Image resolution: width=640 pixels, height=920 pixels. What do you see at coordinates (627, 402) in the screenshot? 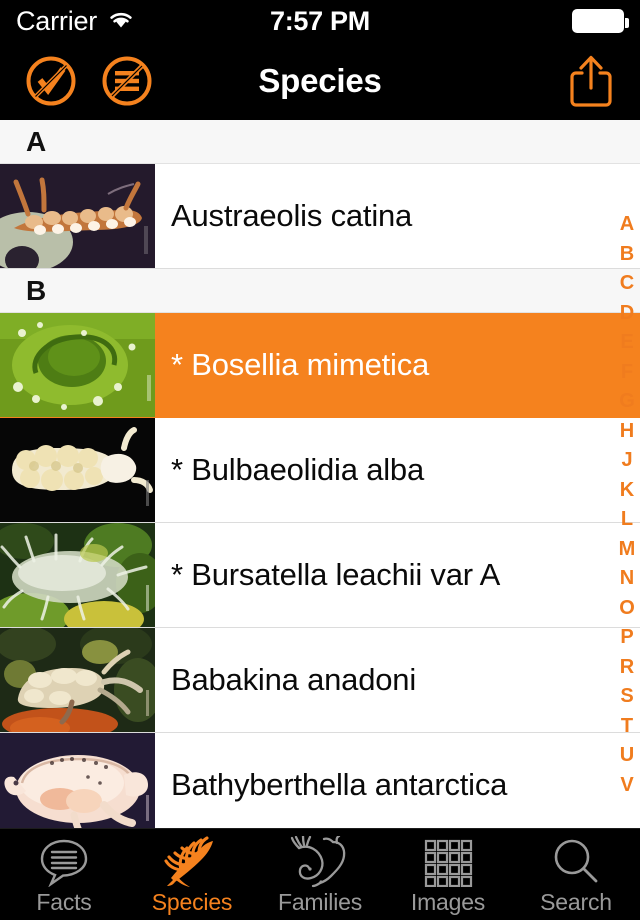
I see `index-letter-g: G` at bounding box center [627, 402].